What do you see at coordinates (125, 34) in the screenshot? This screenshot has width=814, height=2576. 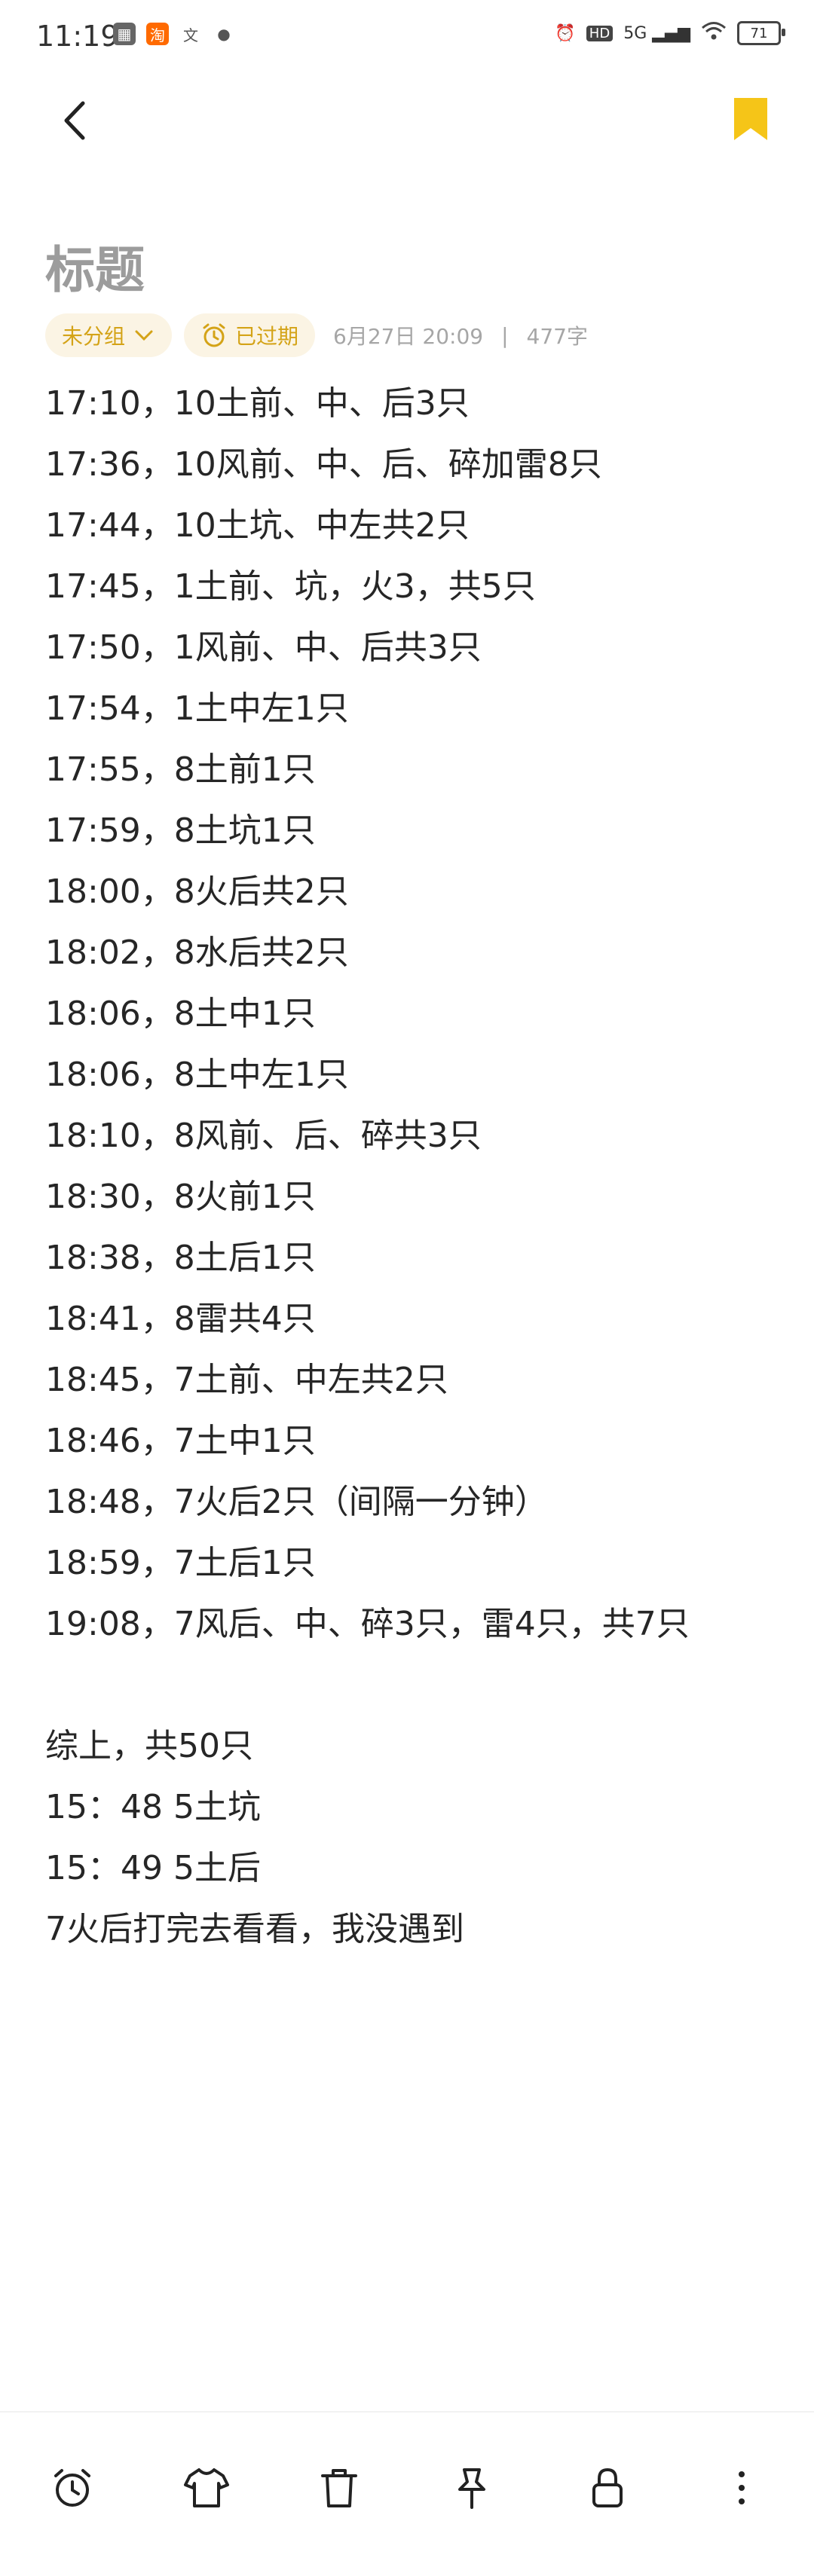 I see `notification-icon: ▦` at bounding box center [125, 34].